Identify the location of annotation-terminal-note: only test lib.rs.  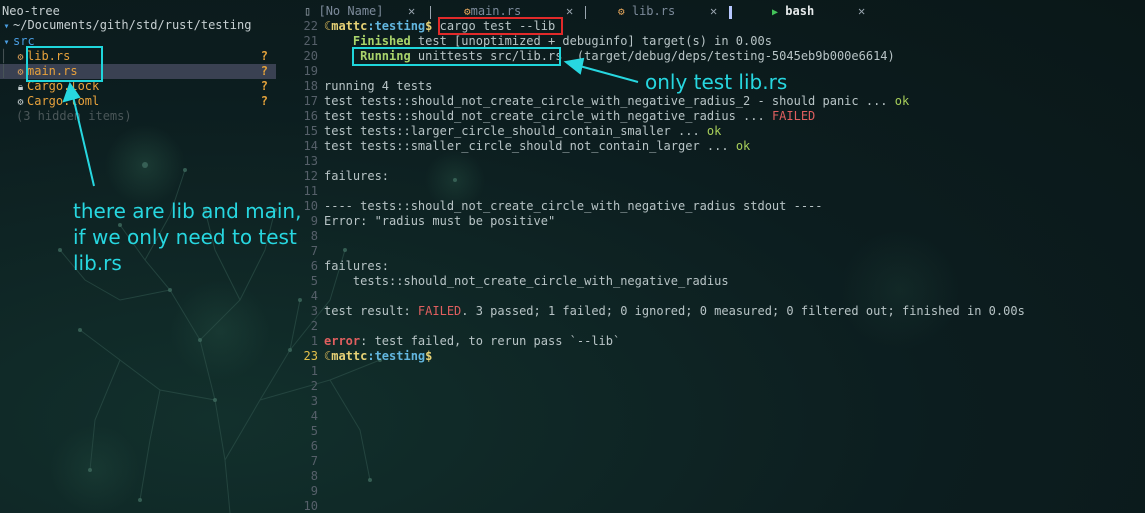
(716, 82).